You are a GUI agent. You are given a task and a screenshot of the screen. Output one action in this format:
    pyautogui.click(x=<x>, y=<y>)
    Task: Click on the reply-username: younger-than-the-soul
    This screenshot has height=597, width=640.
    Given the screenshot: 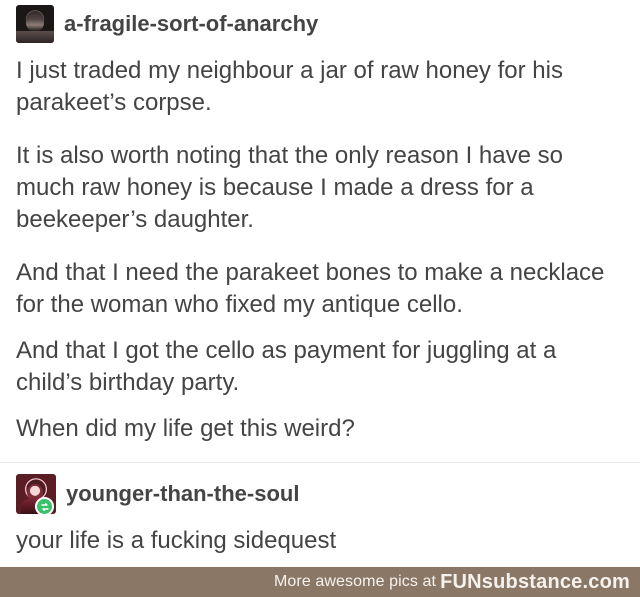 What is the action you would take?
    pyautogui.click(x=183, y=493)
    